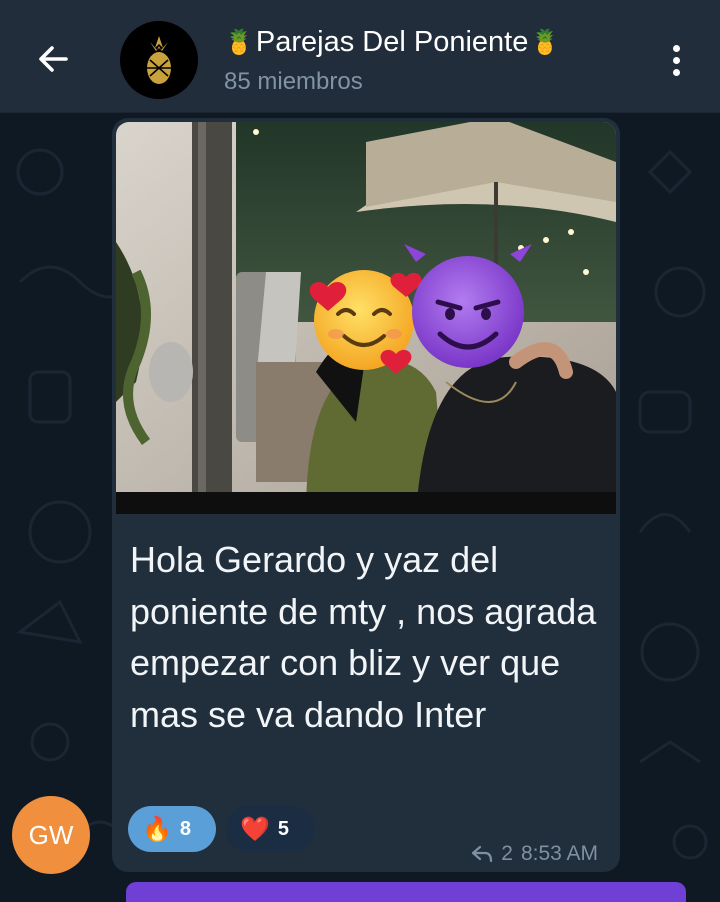  I want to click on sender-avatar: GW, so click(51, 835).